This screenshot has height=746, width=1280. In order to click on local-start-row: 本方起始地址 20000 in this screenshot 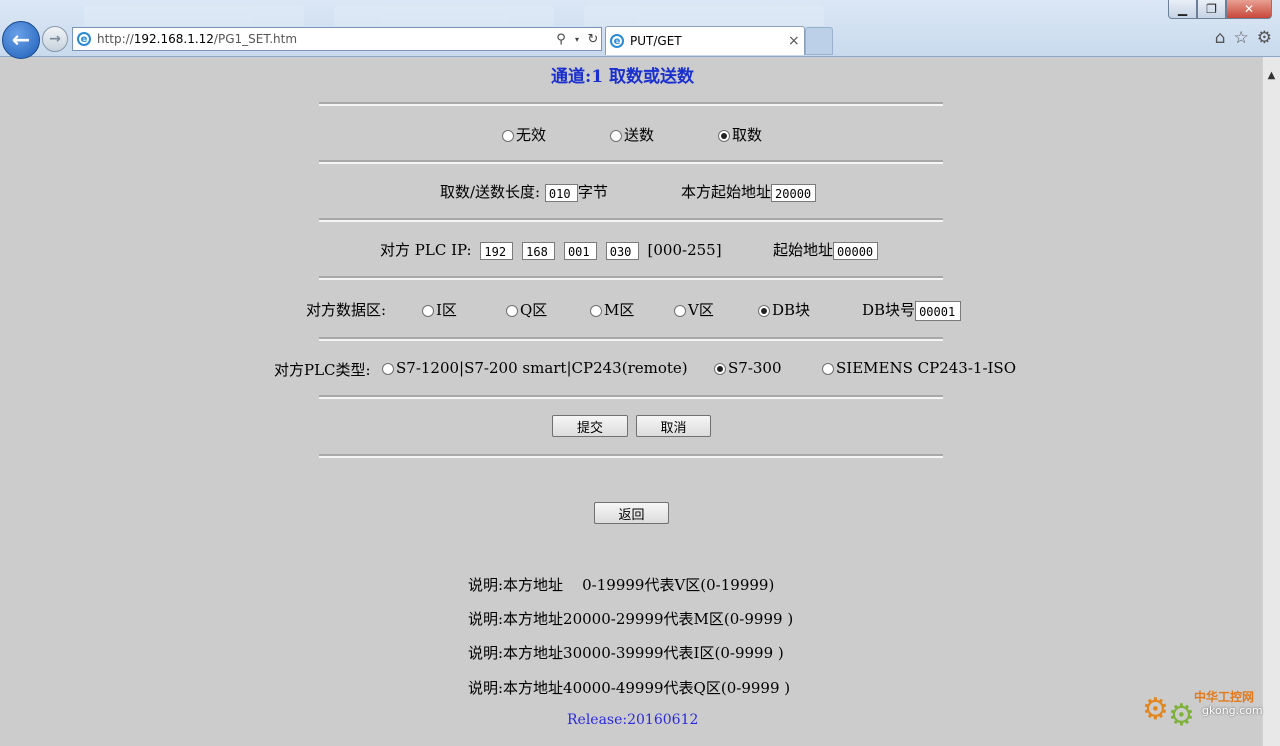, I will do `click(749, 191)`.